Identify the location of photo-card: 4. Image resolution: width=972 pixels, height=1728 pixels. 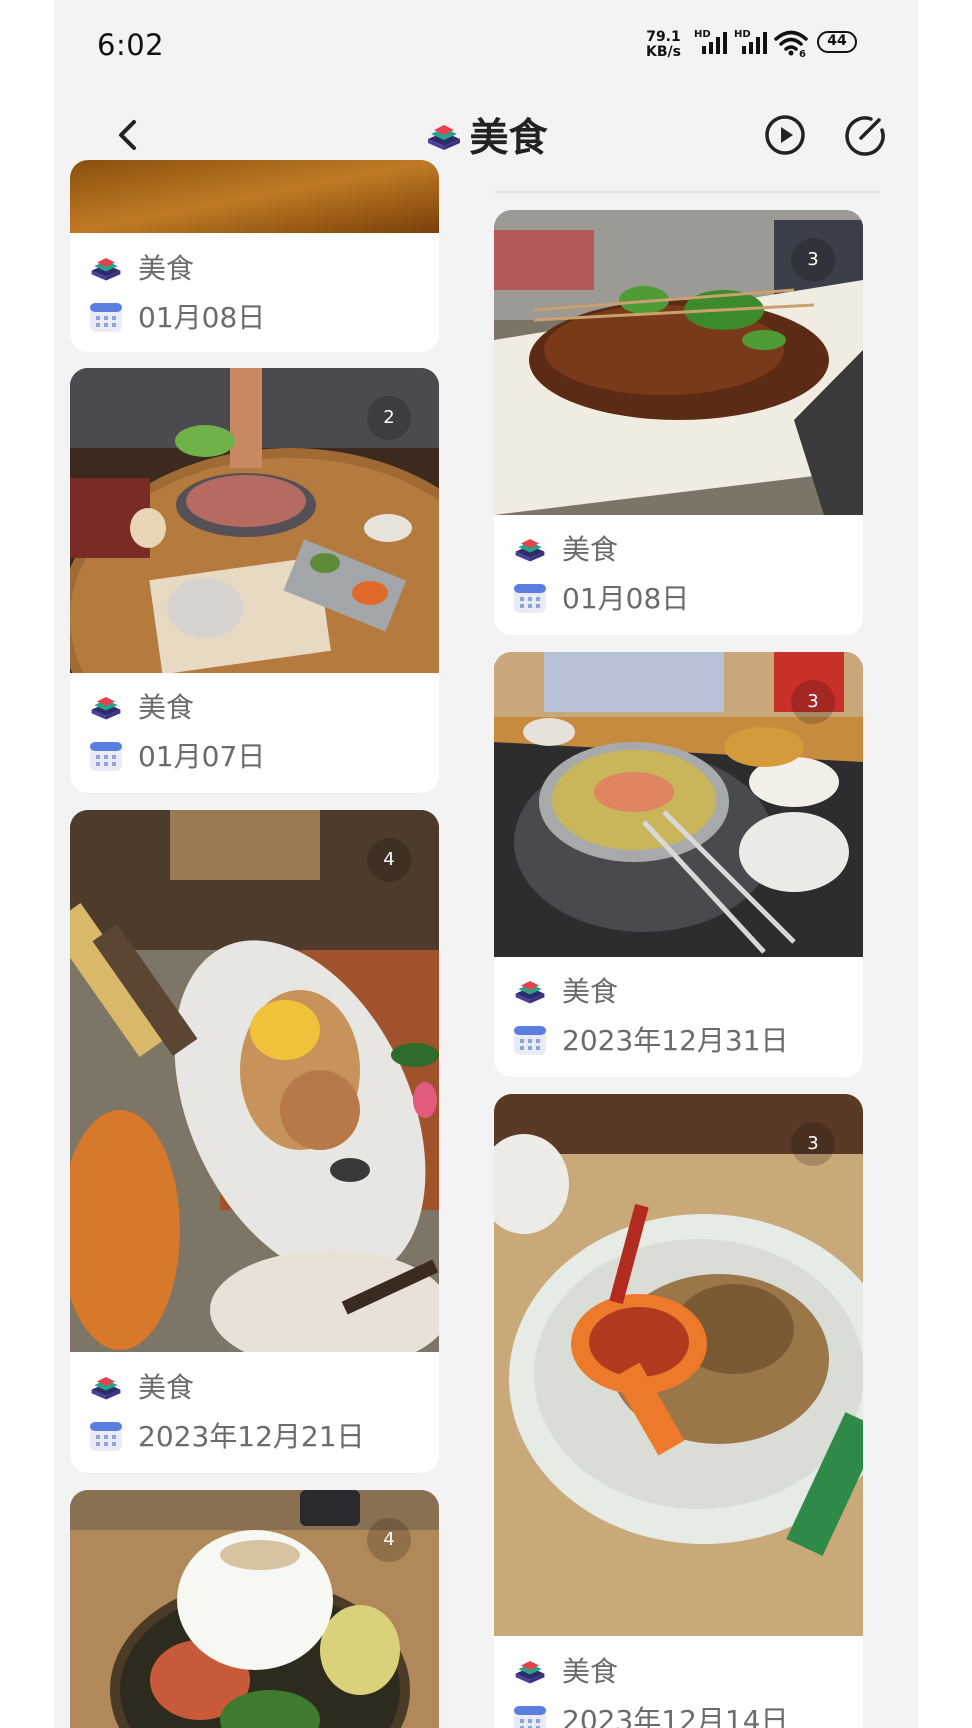
(254, 1609).